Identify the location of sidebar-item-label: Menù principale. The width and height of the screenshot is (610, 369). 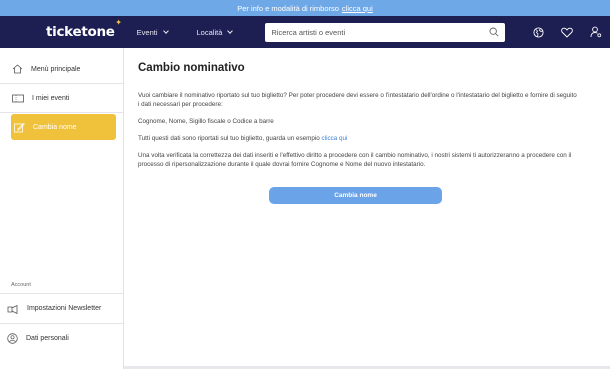
(56, 69).